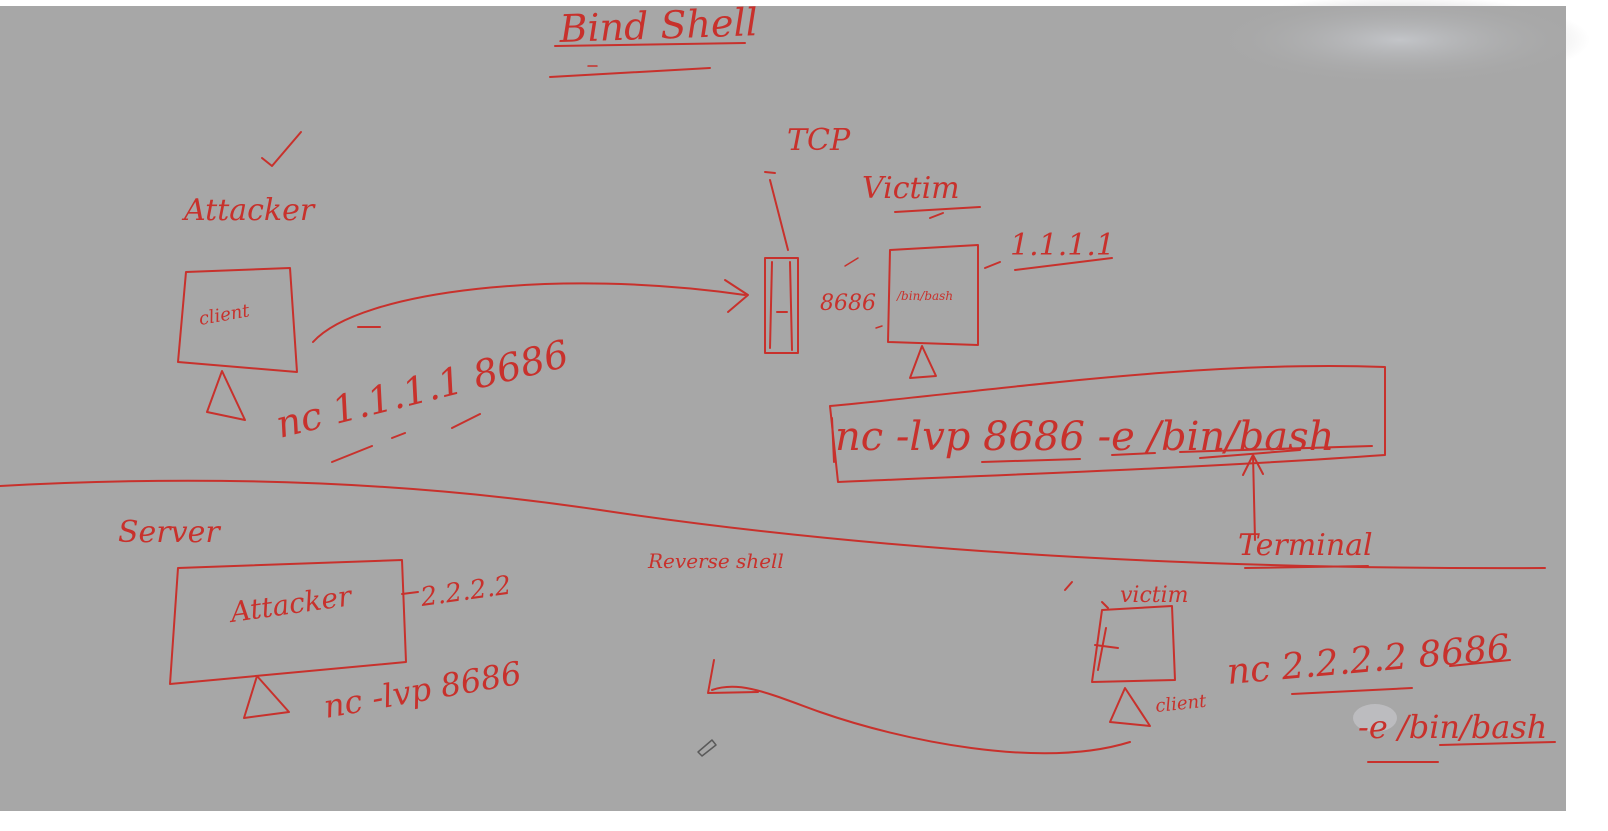 The height and width of the screenshot is (831, 1608). I want to click on attacker-label: Attacker, so click(248, 210).